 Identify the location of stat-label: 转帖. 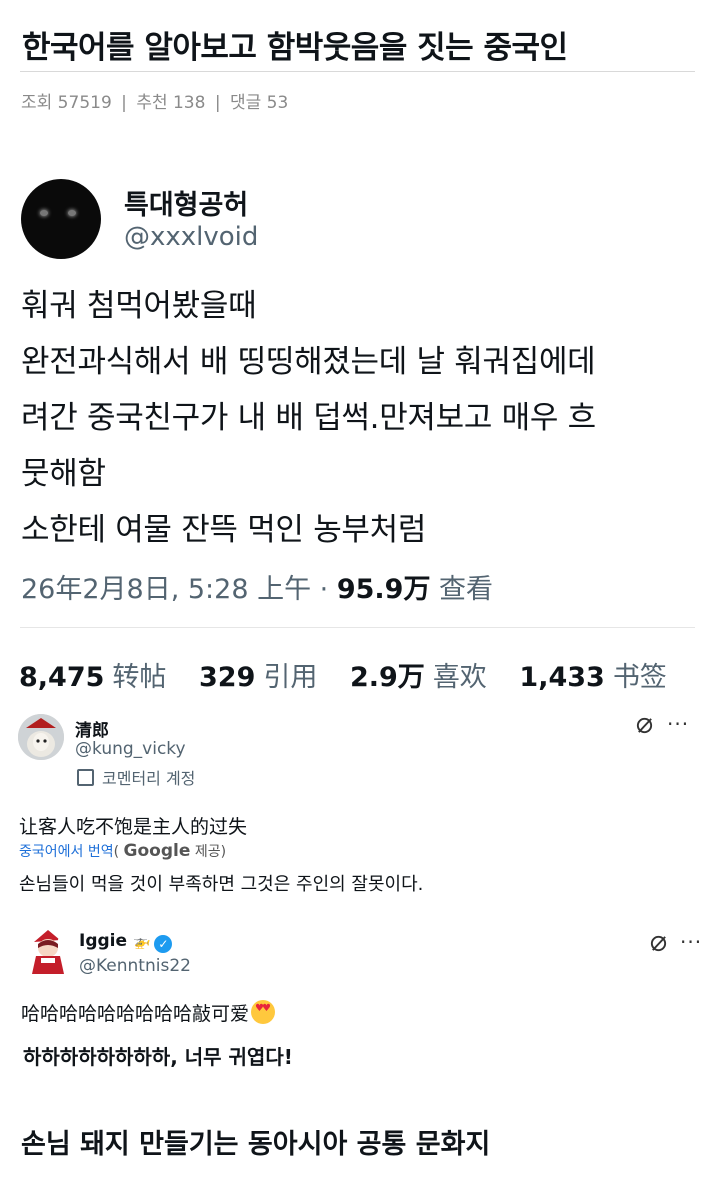
(139, 677).